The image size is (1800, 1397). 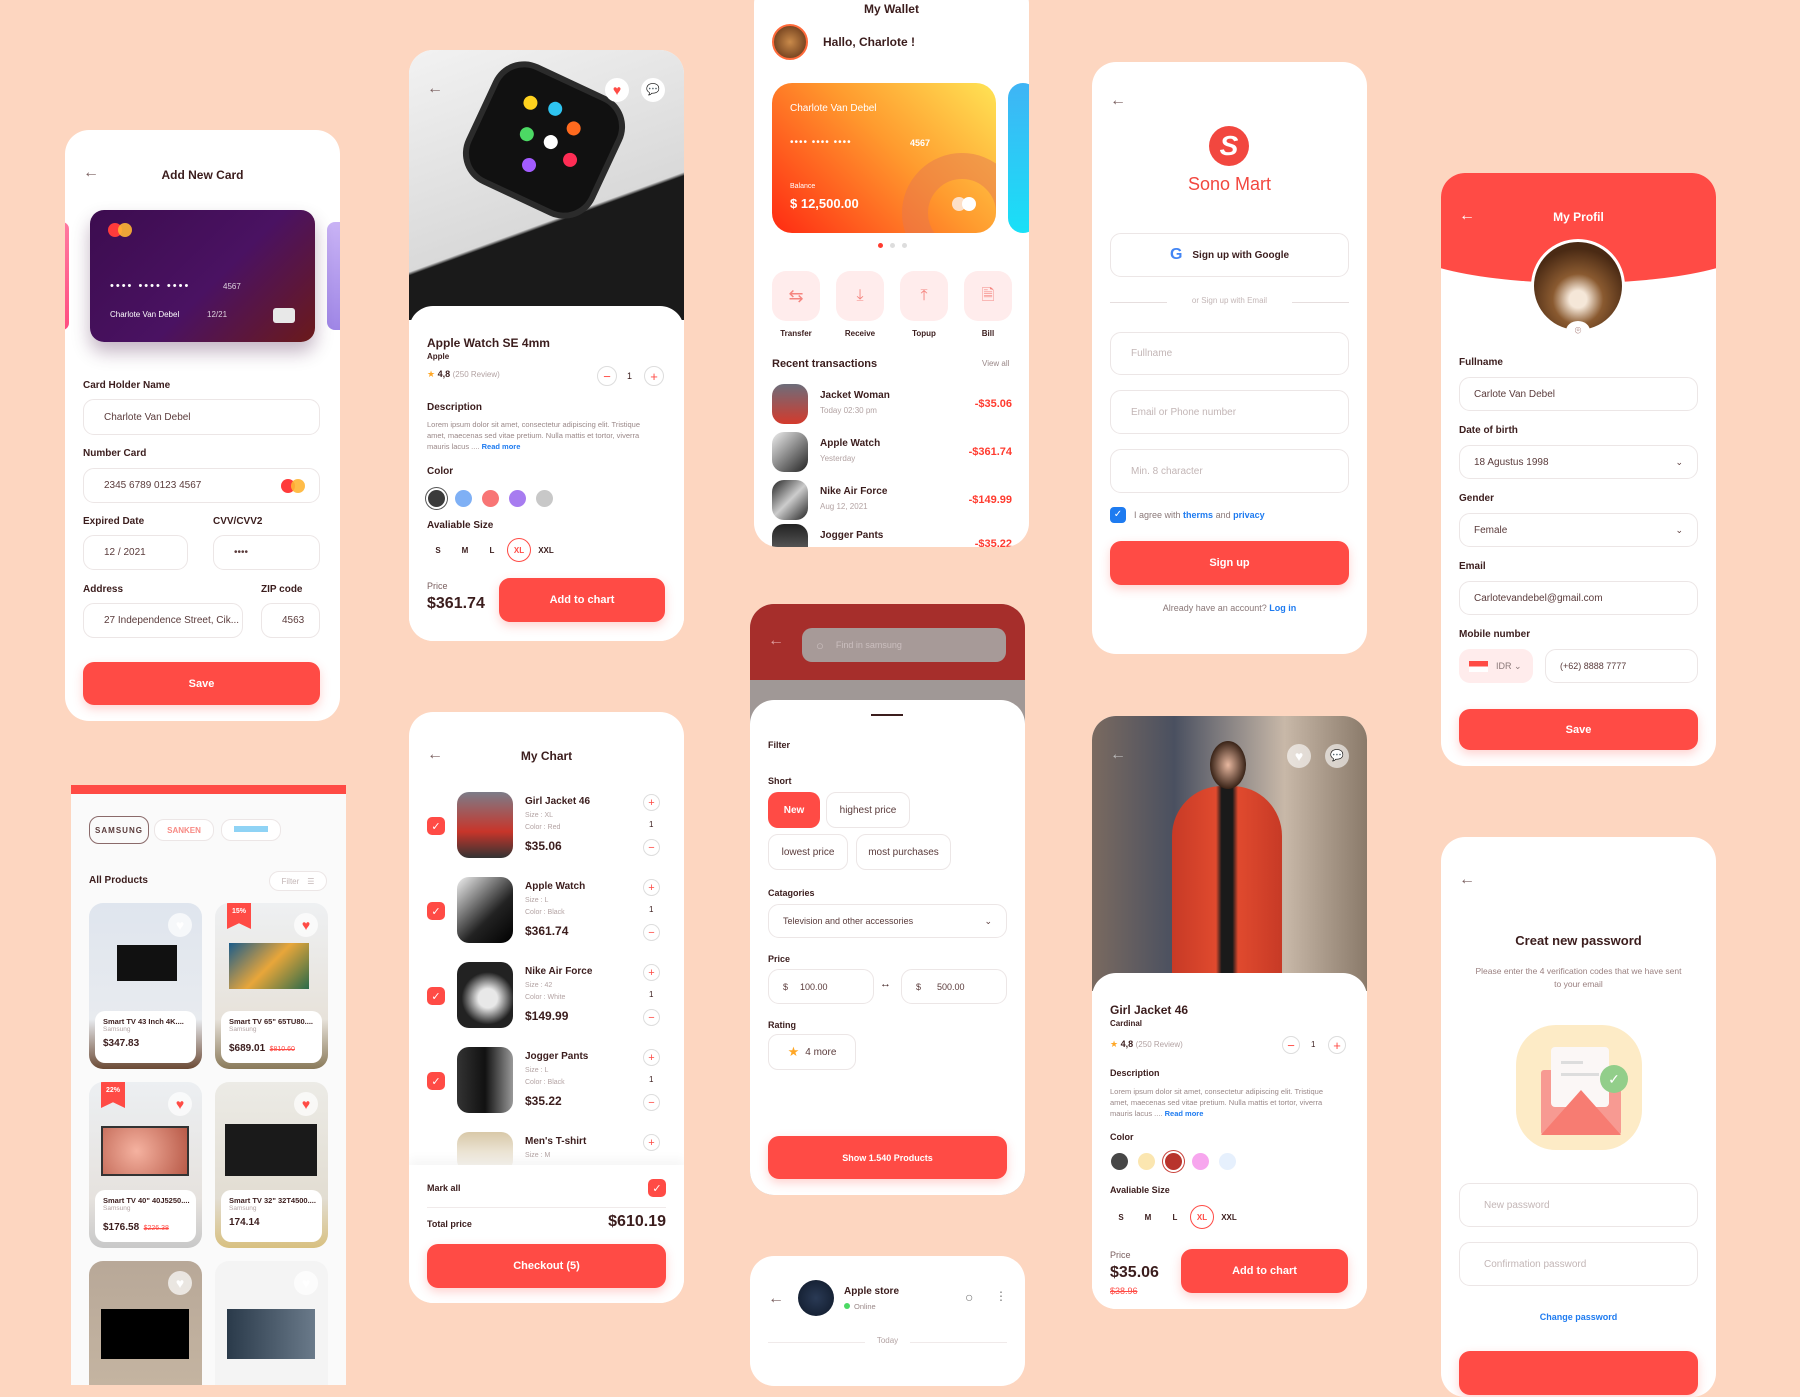 What do you see at coordinates (887, 715) in the screenshot?
I see `sheet-handle` at bounding box center [887, 715].